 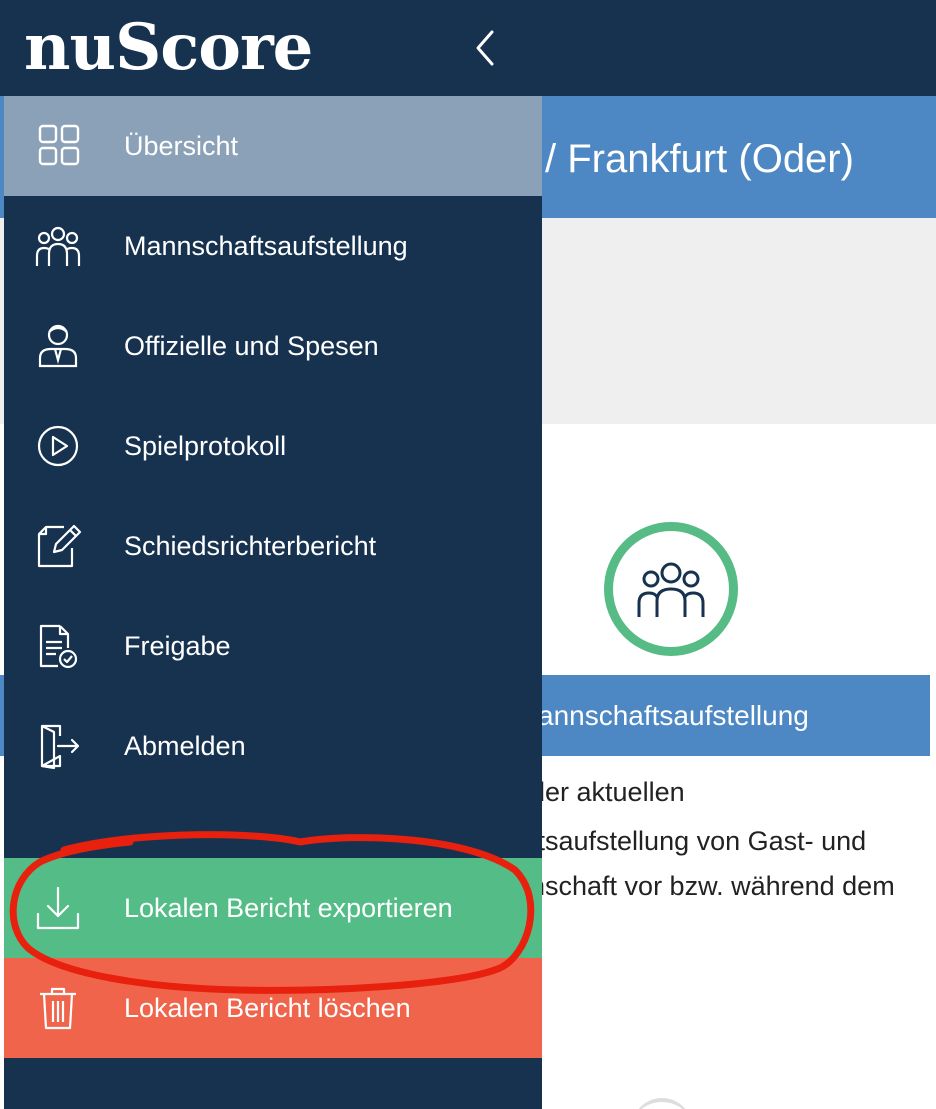 I want to click on export-local-report-label: Lokalen Bericht exportieren, so click(x=288, y=908).